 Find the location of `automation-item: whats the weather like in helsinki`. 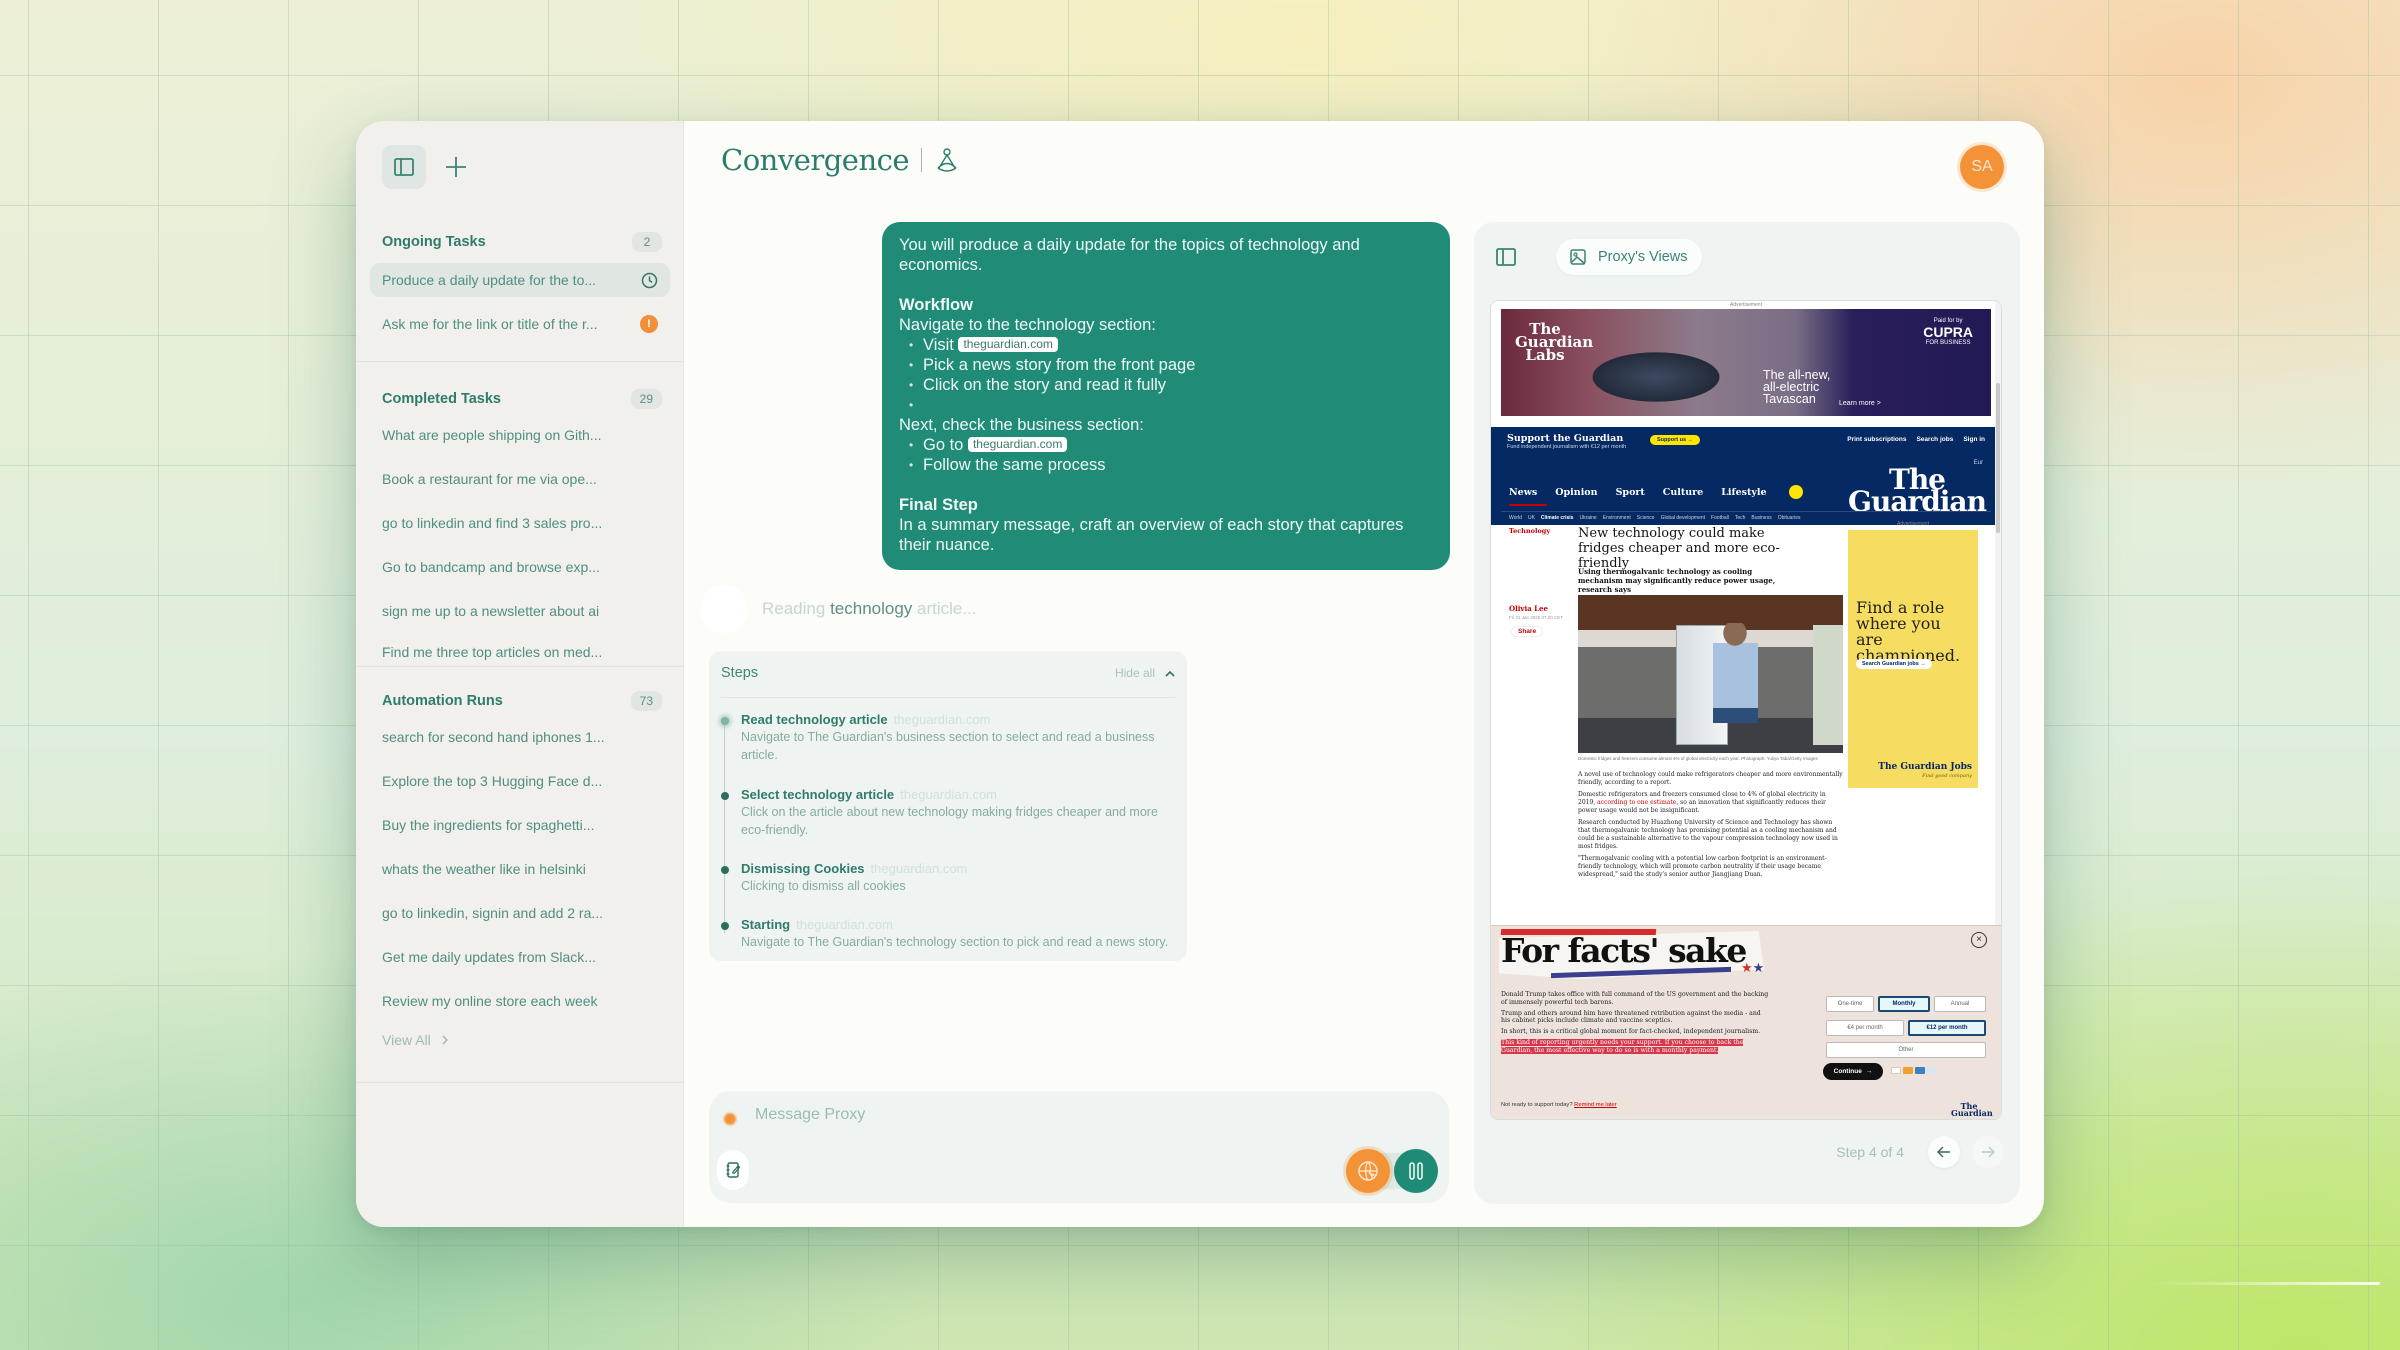

automation-item: whats the weather like in helsinki is located at coordinates (520, 869).